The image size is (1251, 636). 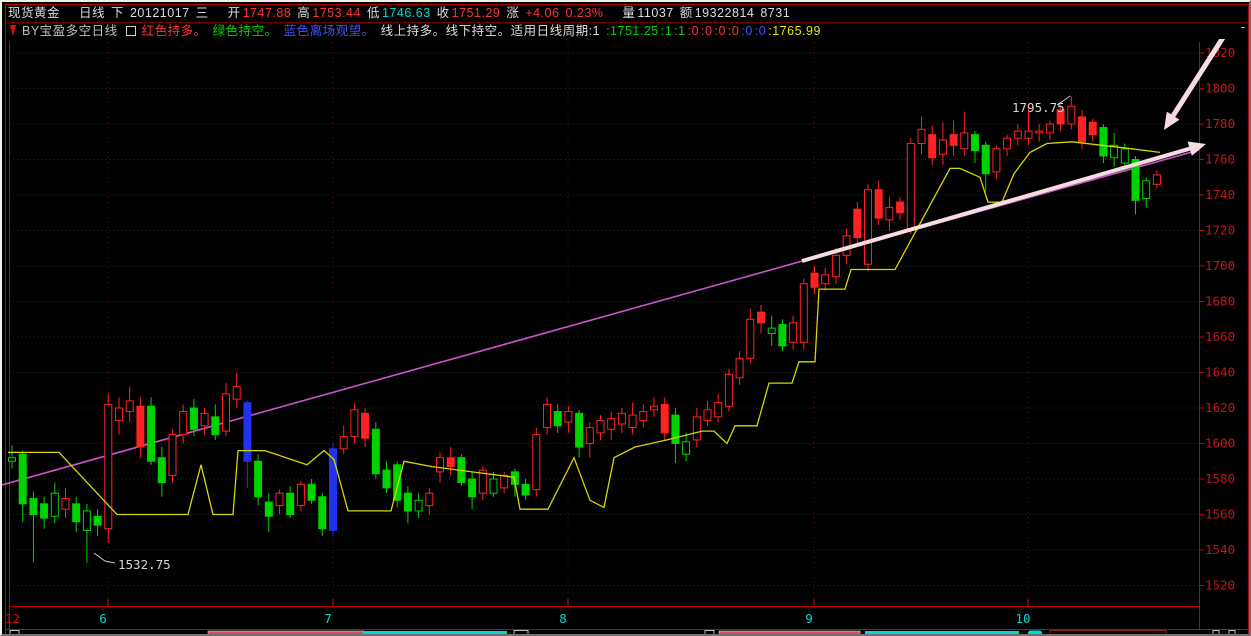 What do you see at coordinates (13, 31) in the screenshot?
I see `indicator-pin-icon` at bounding box center [13, 31].